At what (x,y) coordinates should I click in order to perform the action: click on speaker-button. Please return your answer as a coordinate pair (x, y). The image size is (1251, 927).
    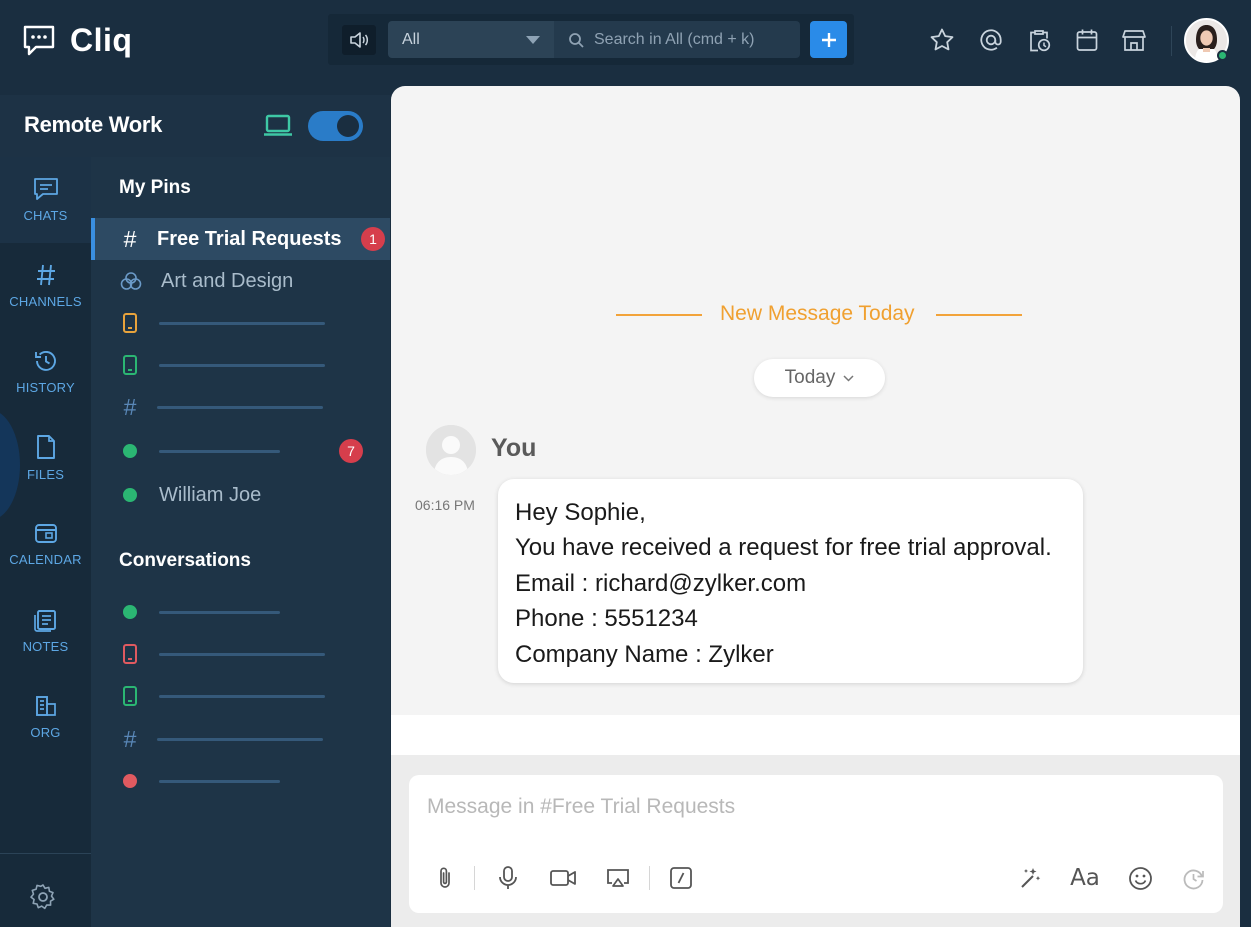
    Looking at the image, I should click on (359, 40).